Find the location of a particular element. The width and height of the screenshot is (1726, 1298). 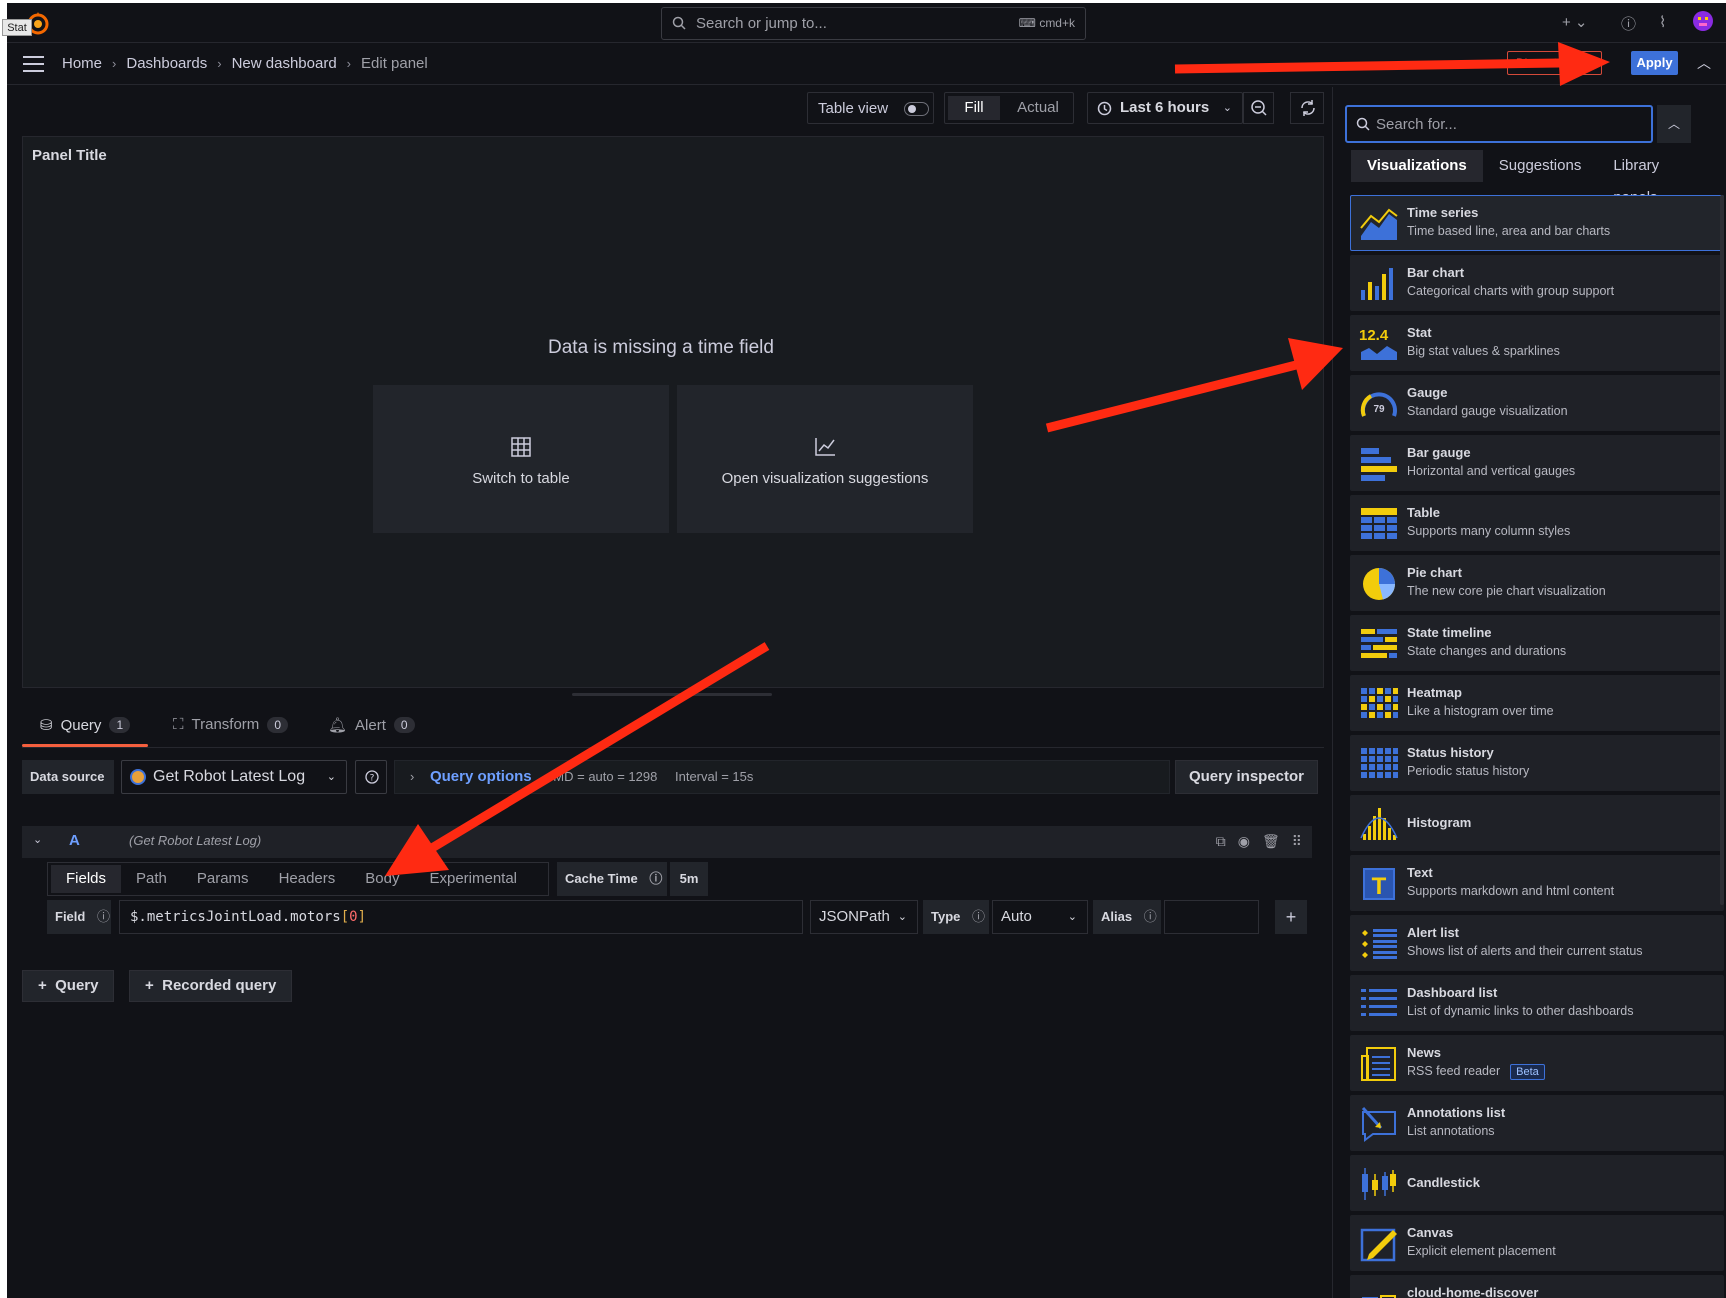

field-input: $.metricsJointLoad.motors[0] is located at coordinates (461, 917).